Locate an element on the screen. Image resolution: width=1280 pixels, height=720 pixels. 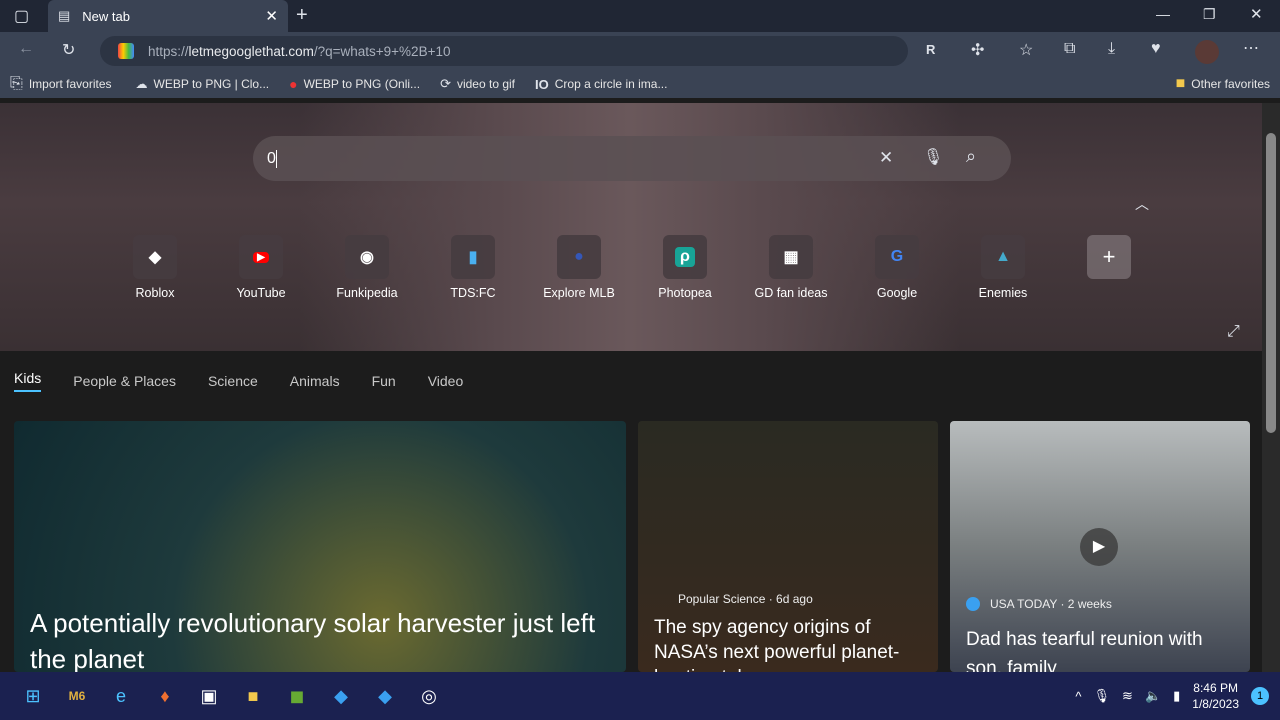
file-explorer-icon: ■ is located at coordinates (253, 696).